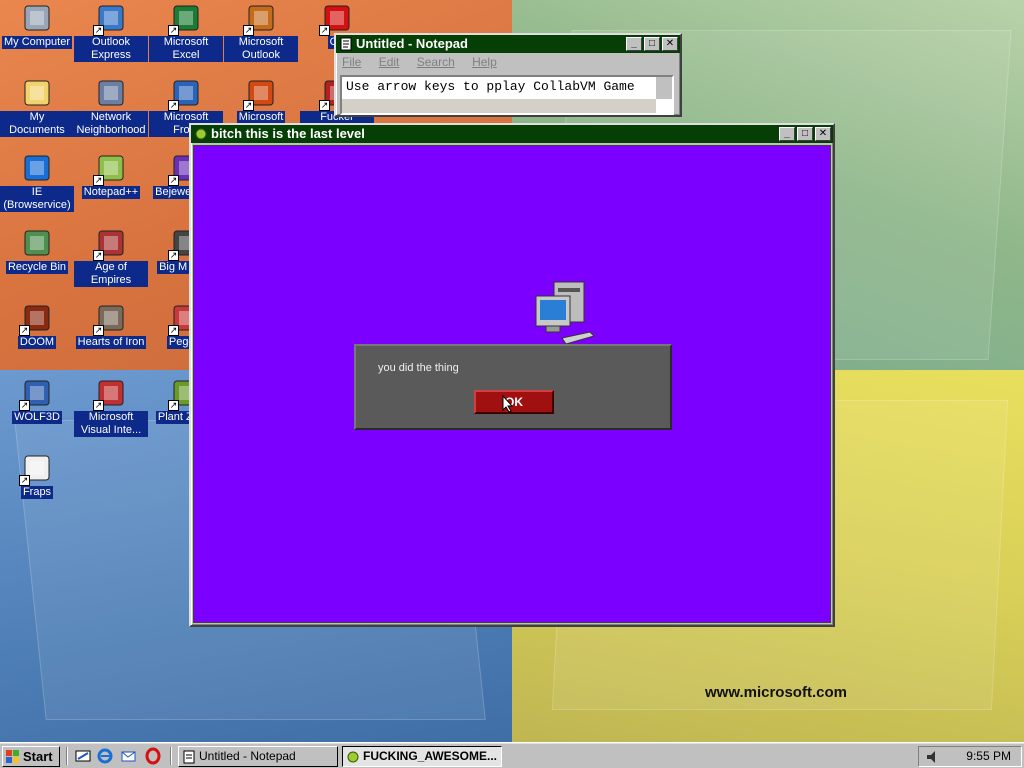  What do you see at coordinates (37, 93) in the screenshot?
I see `documents-folder-icon` at bounding box center [37, 93].